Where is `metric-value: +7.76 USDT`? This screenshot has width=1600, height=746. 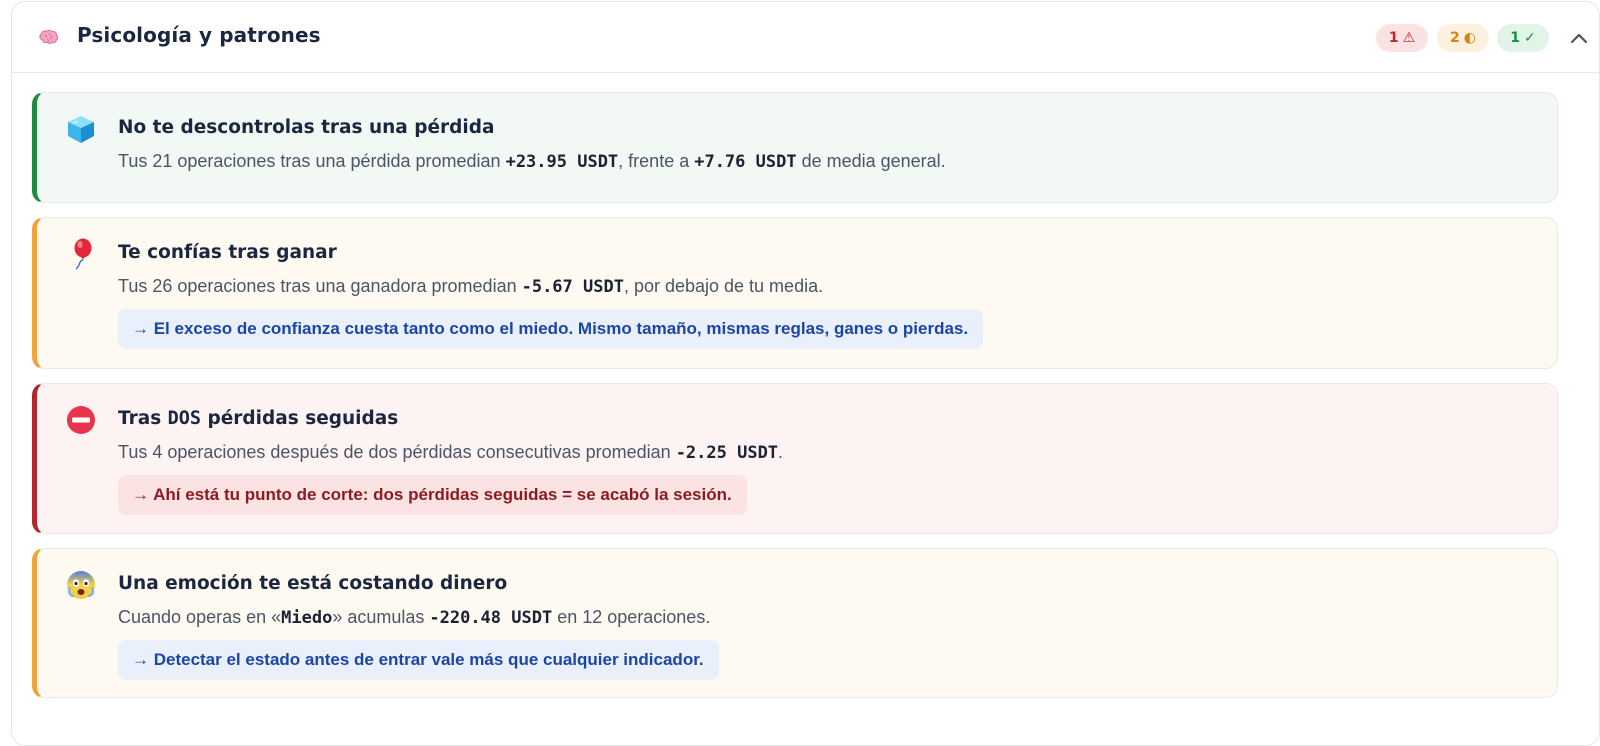
metric-value: +7.76 USDT is located at coordinates (745, 162).